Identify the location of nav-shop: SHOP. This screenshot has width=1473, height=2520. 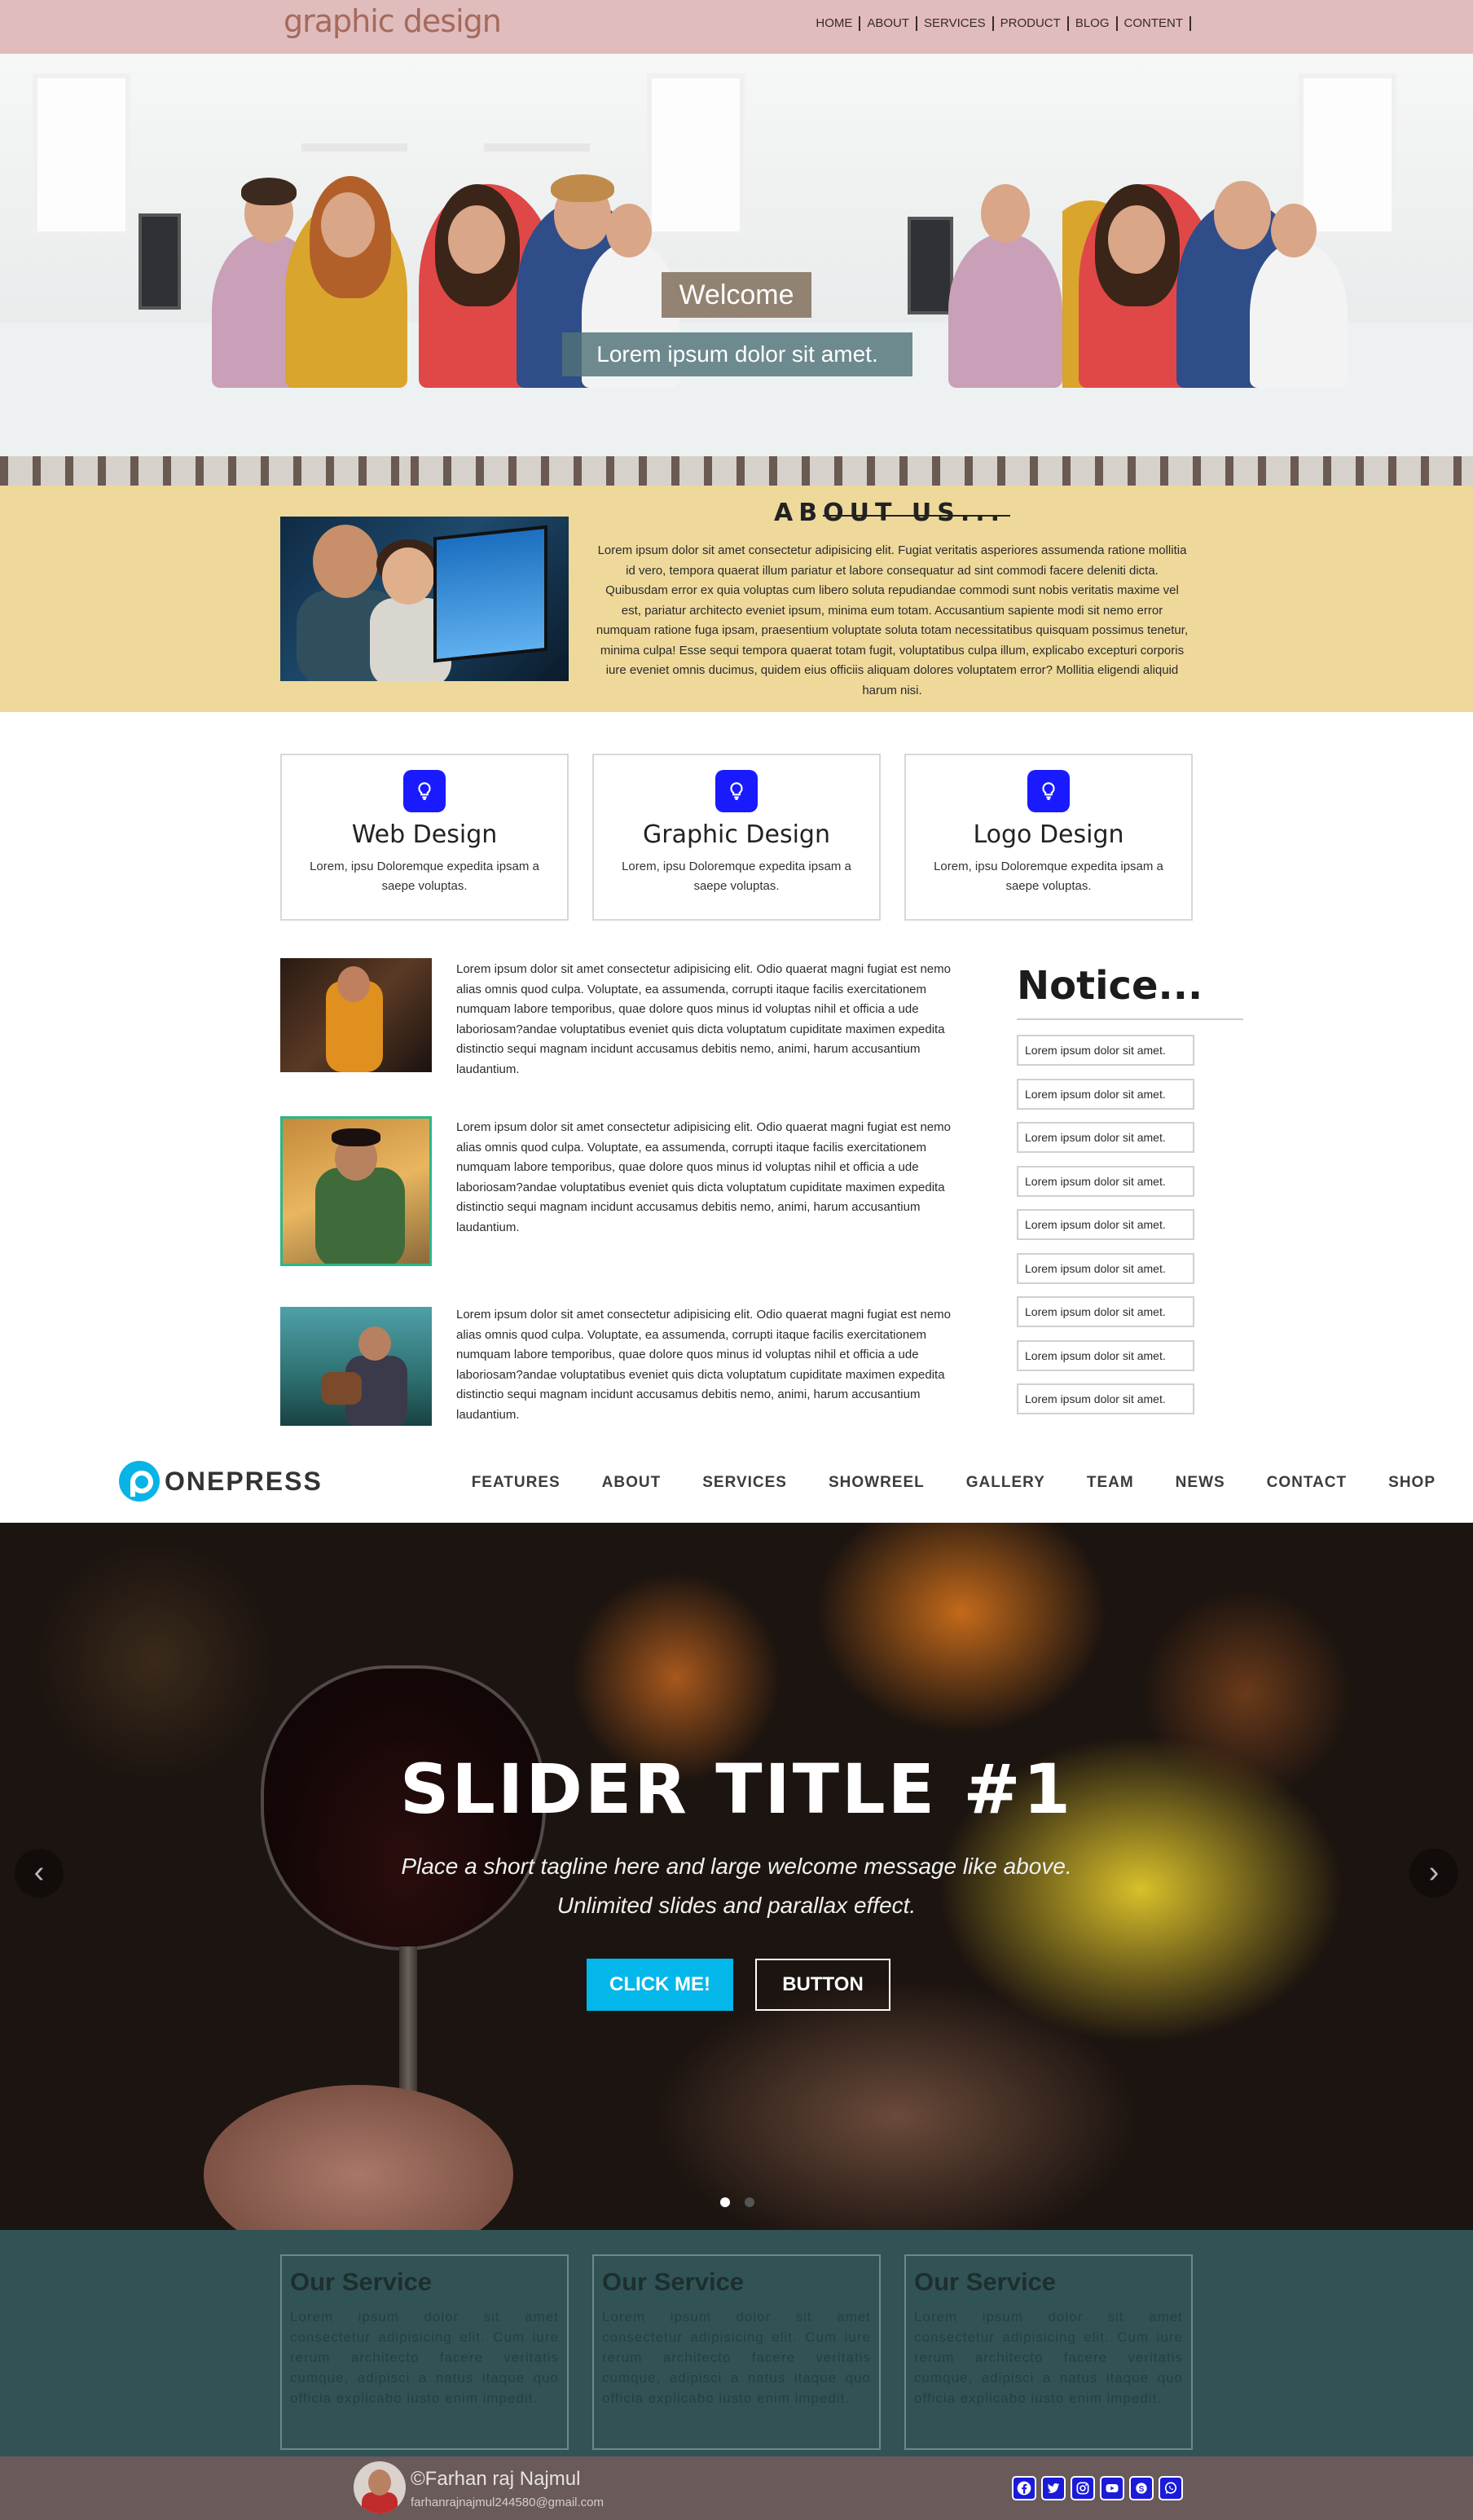
(1412, 1483).